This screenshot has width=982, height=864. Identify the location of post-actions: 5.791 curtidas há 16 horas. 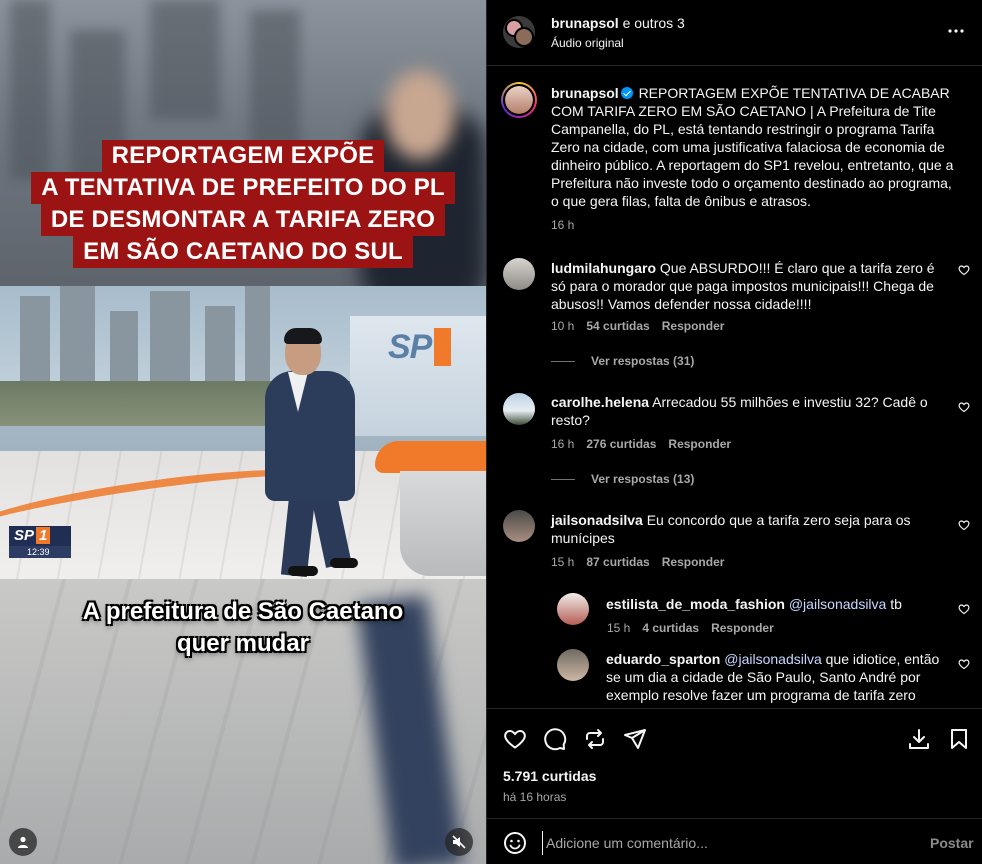
(734, 763).